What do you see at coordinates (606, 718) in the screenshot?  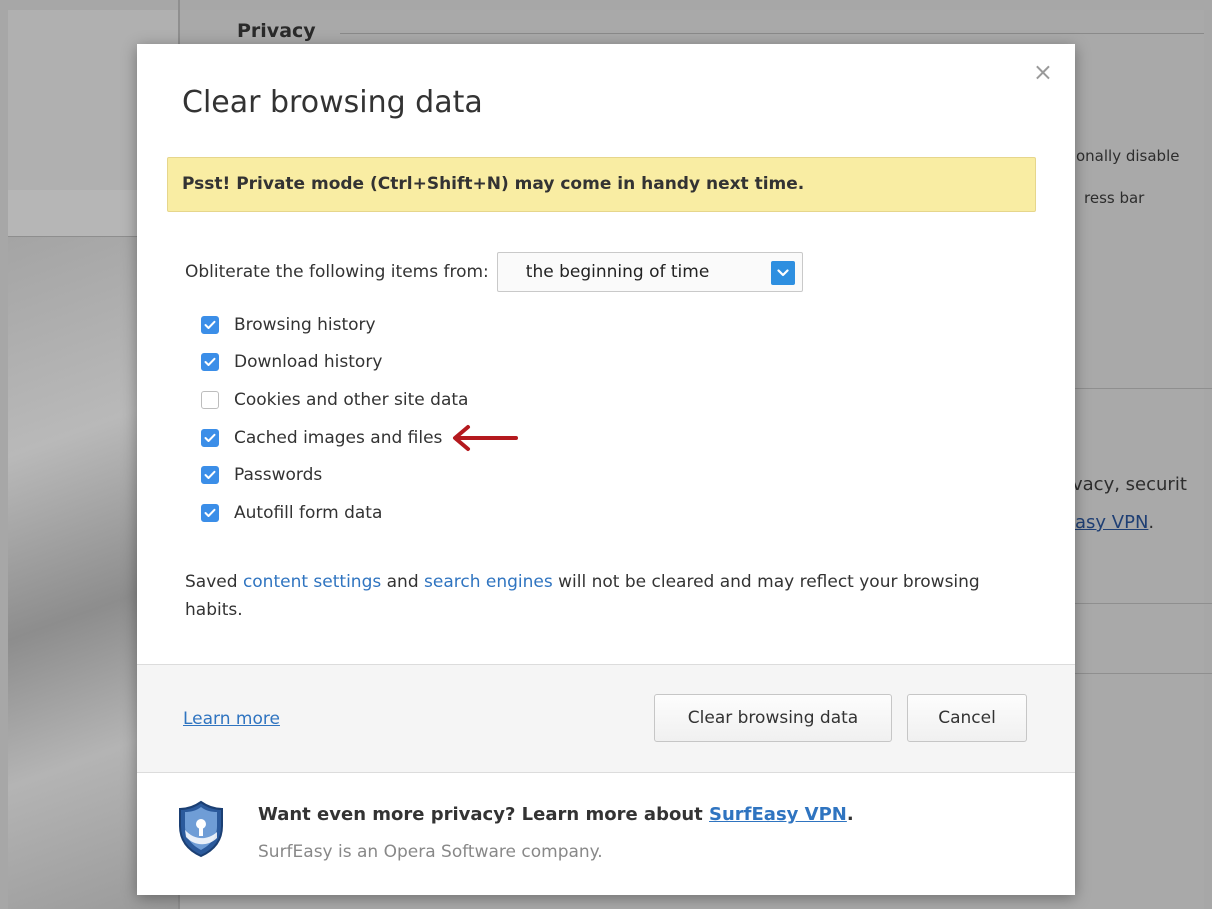 I see `dialog-footer: Learn more Clear browsing data Cancel` at bounding box center [606, 718].